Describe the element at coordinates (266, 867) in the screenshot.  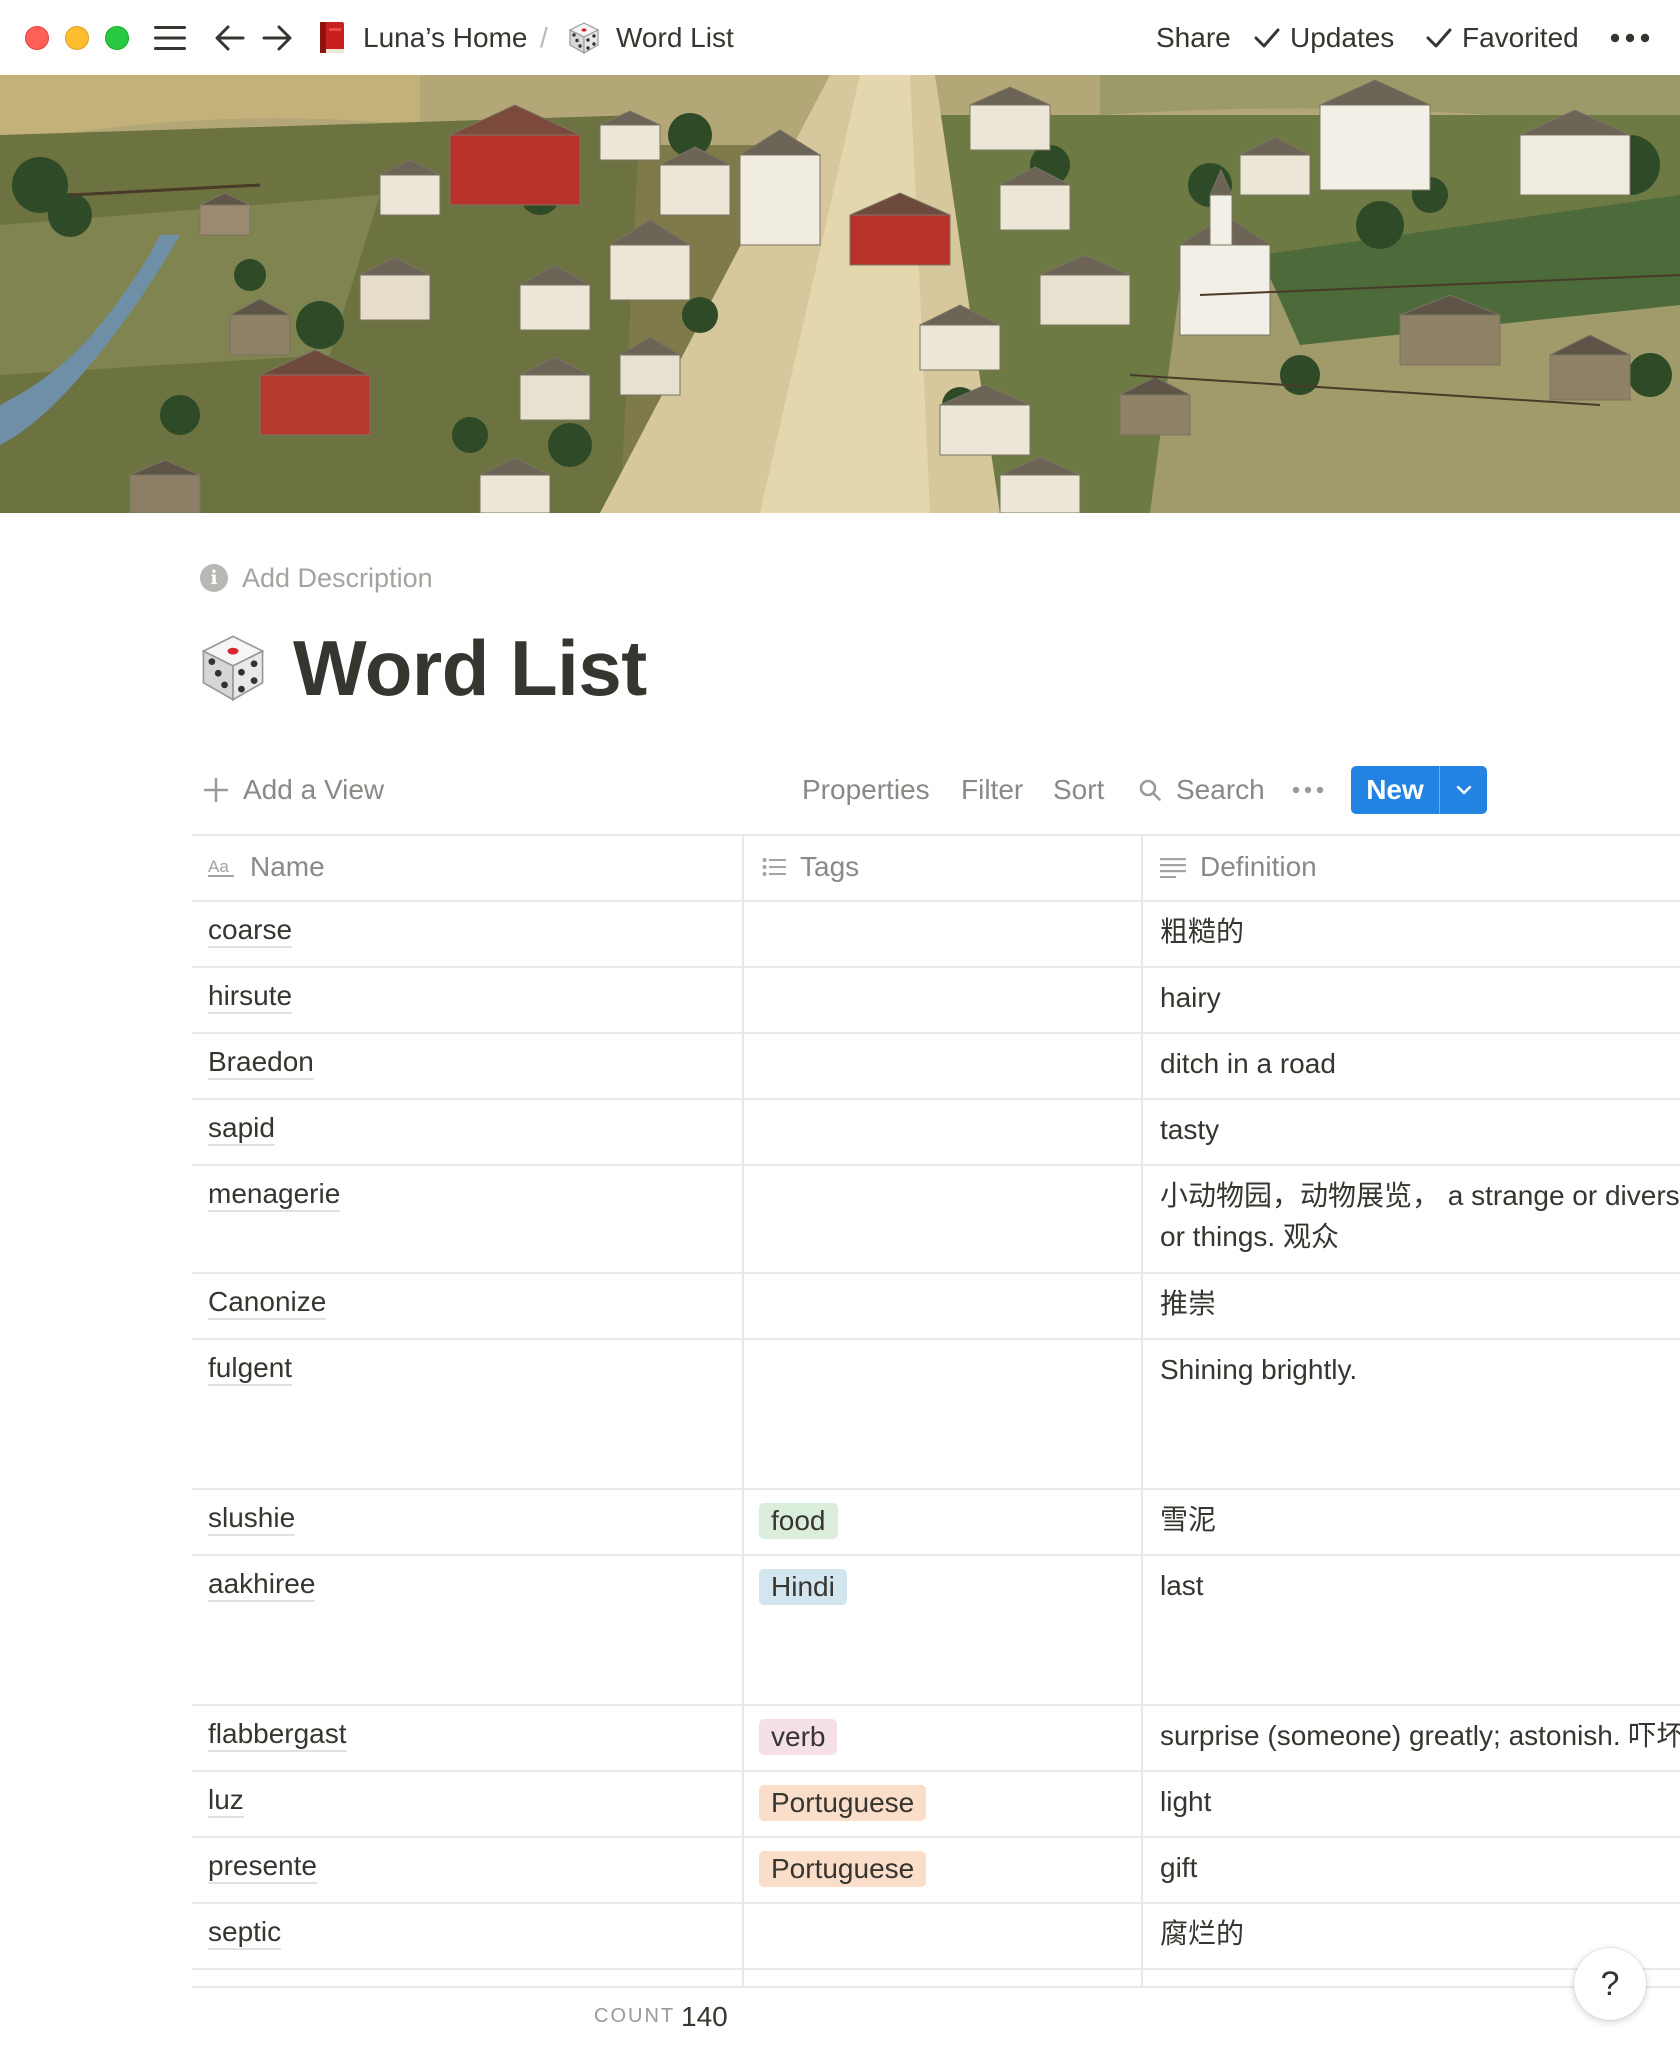
I see `column-header-name: Aa Name` at that location.